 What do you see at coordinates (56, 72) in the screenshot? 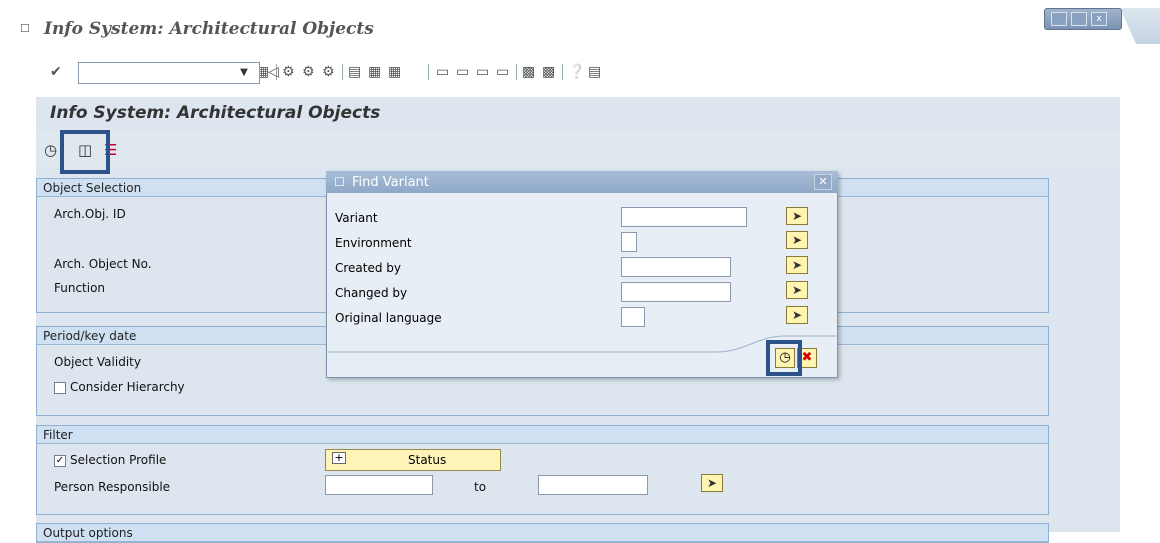
I see `enter-icon: ✔` at bounding box center [56, 72].